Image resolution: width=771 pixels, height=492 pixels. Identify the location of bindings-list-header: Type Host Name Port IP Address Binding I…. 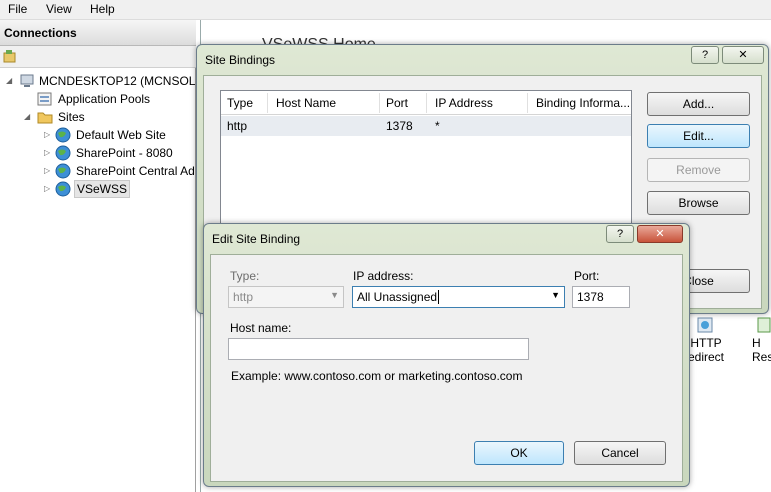
(426, 103).